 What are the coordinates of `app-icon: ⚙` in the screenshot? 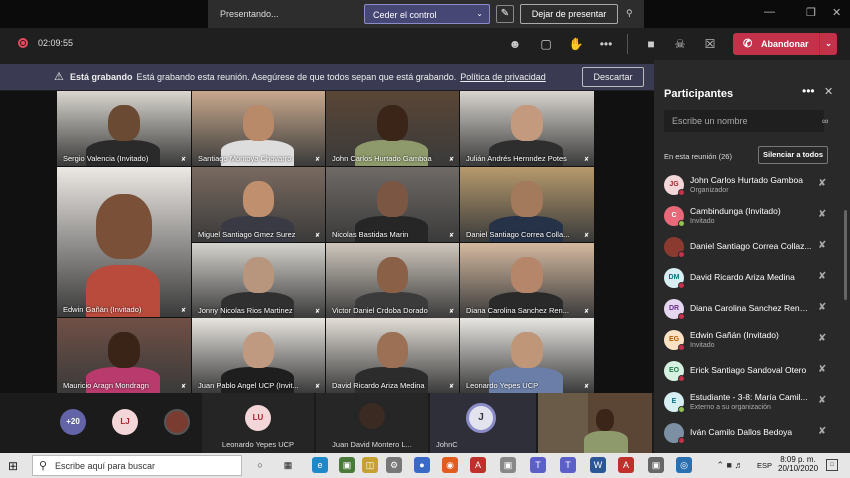 It's located at (394, 465).